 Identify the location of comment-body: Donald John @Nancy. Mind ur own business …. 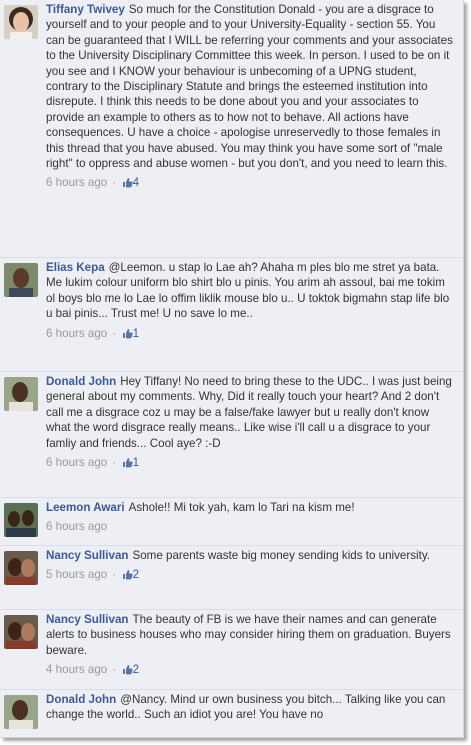
(250, 706).